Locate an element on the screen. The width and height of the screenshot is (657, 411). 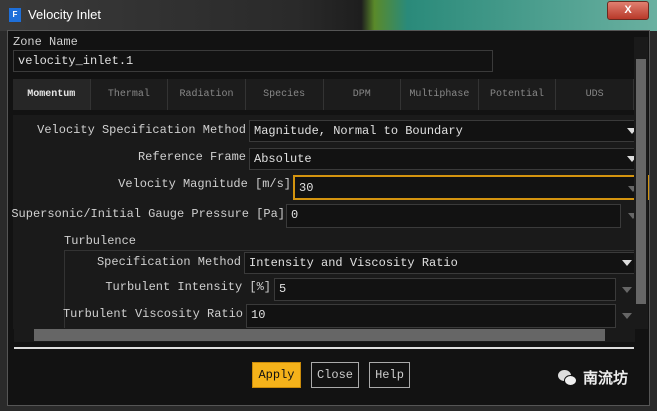
tab-multiphase: Multiphase is located at coordinates (440, 94).